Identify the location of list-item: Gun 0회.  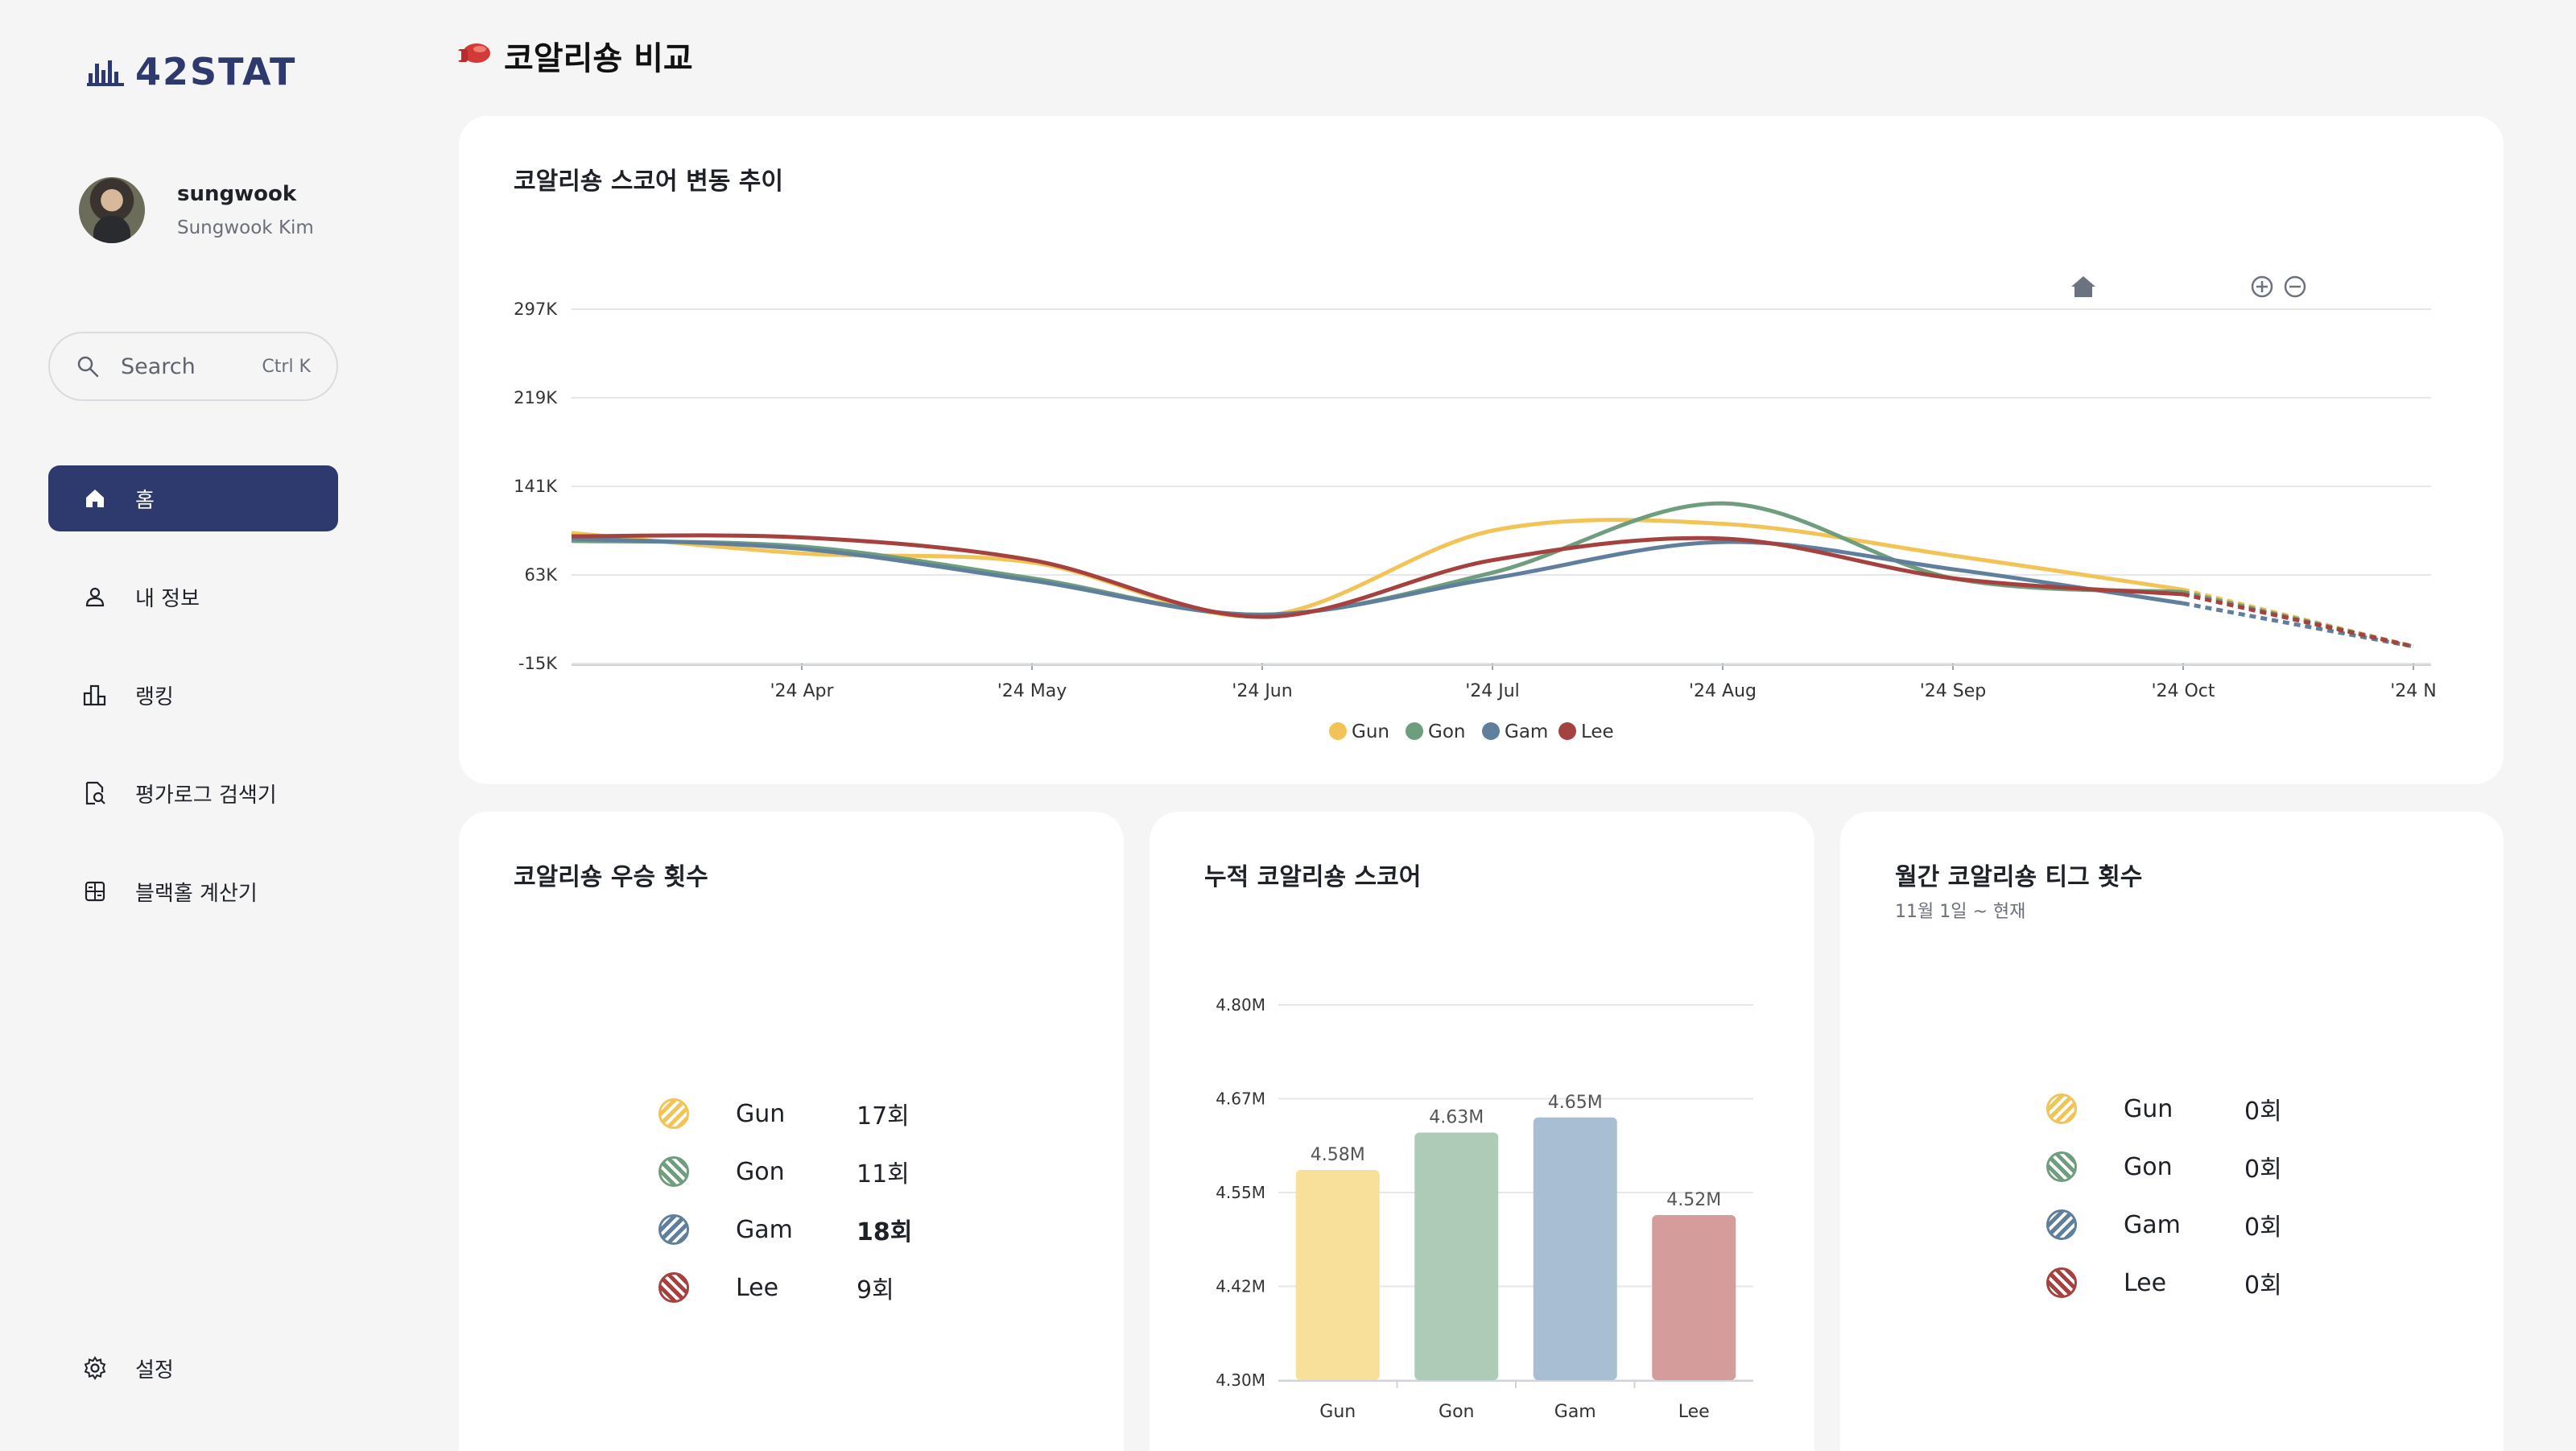
(2193, 1109).